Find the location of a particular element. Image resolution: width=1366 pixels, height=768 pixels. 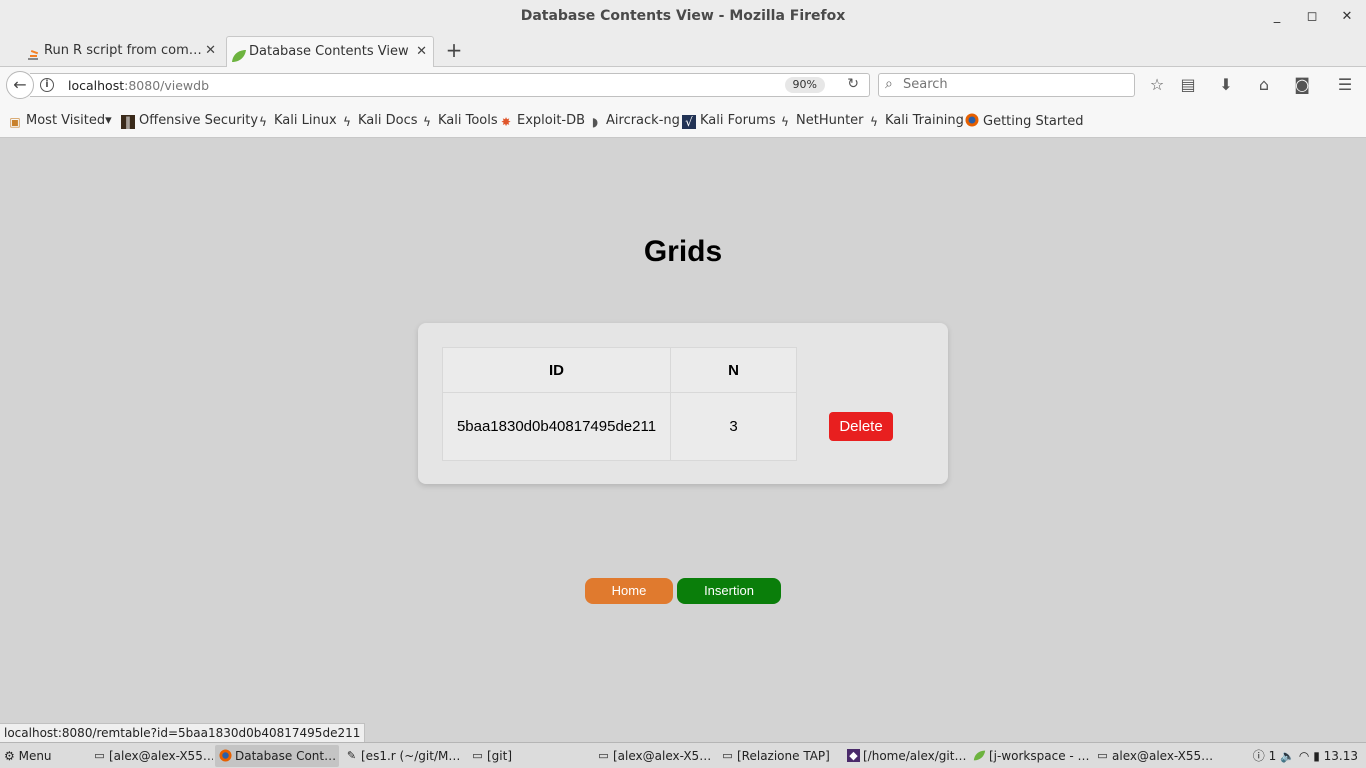

bookmark-kali-training: ϟ Kali Training is located at coordinates (915, 121).